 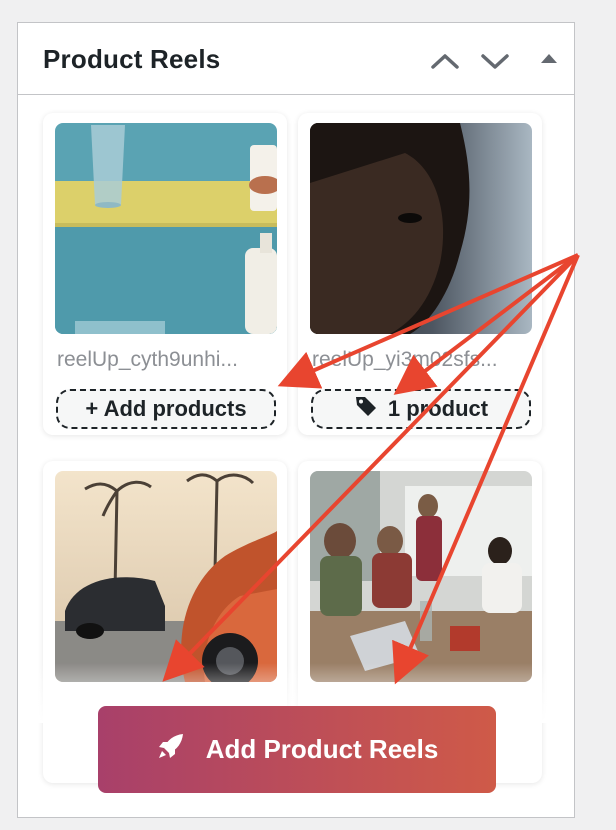 What do you see at coordinates (366, 409) in the screenshot?
I see `tag-icon` at bounding box center [366, 409].